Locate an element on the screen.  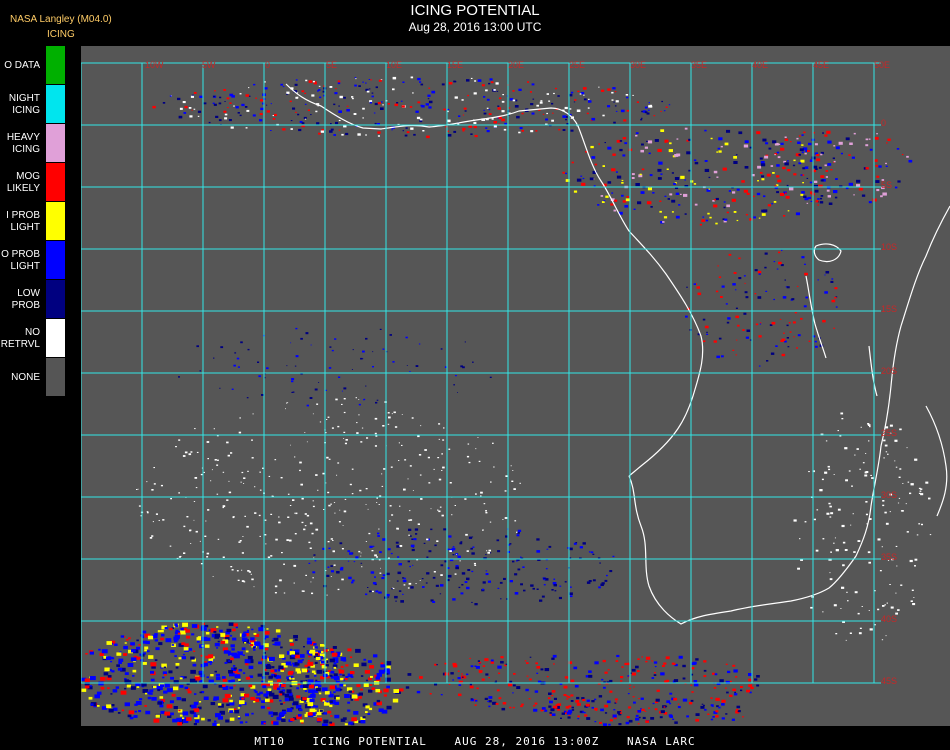
lon-label: 40E is located at coordinates (760, 65).